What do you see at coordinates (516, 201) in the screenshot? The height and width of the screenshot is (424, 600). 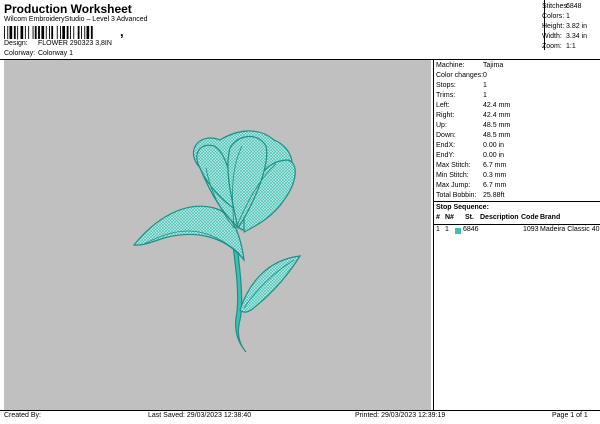 I see `machine-divider` at bounding box center [516, 201].